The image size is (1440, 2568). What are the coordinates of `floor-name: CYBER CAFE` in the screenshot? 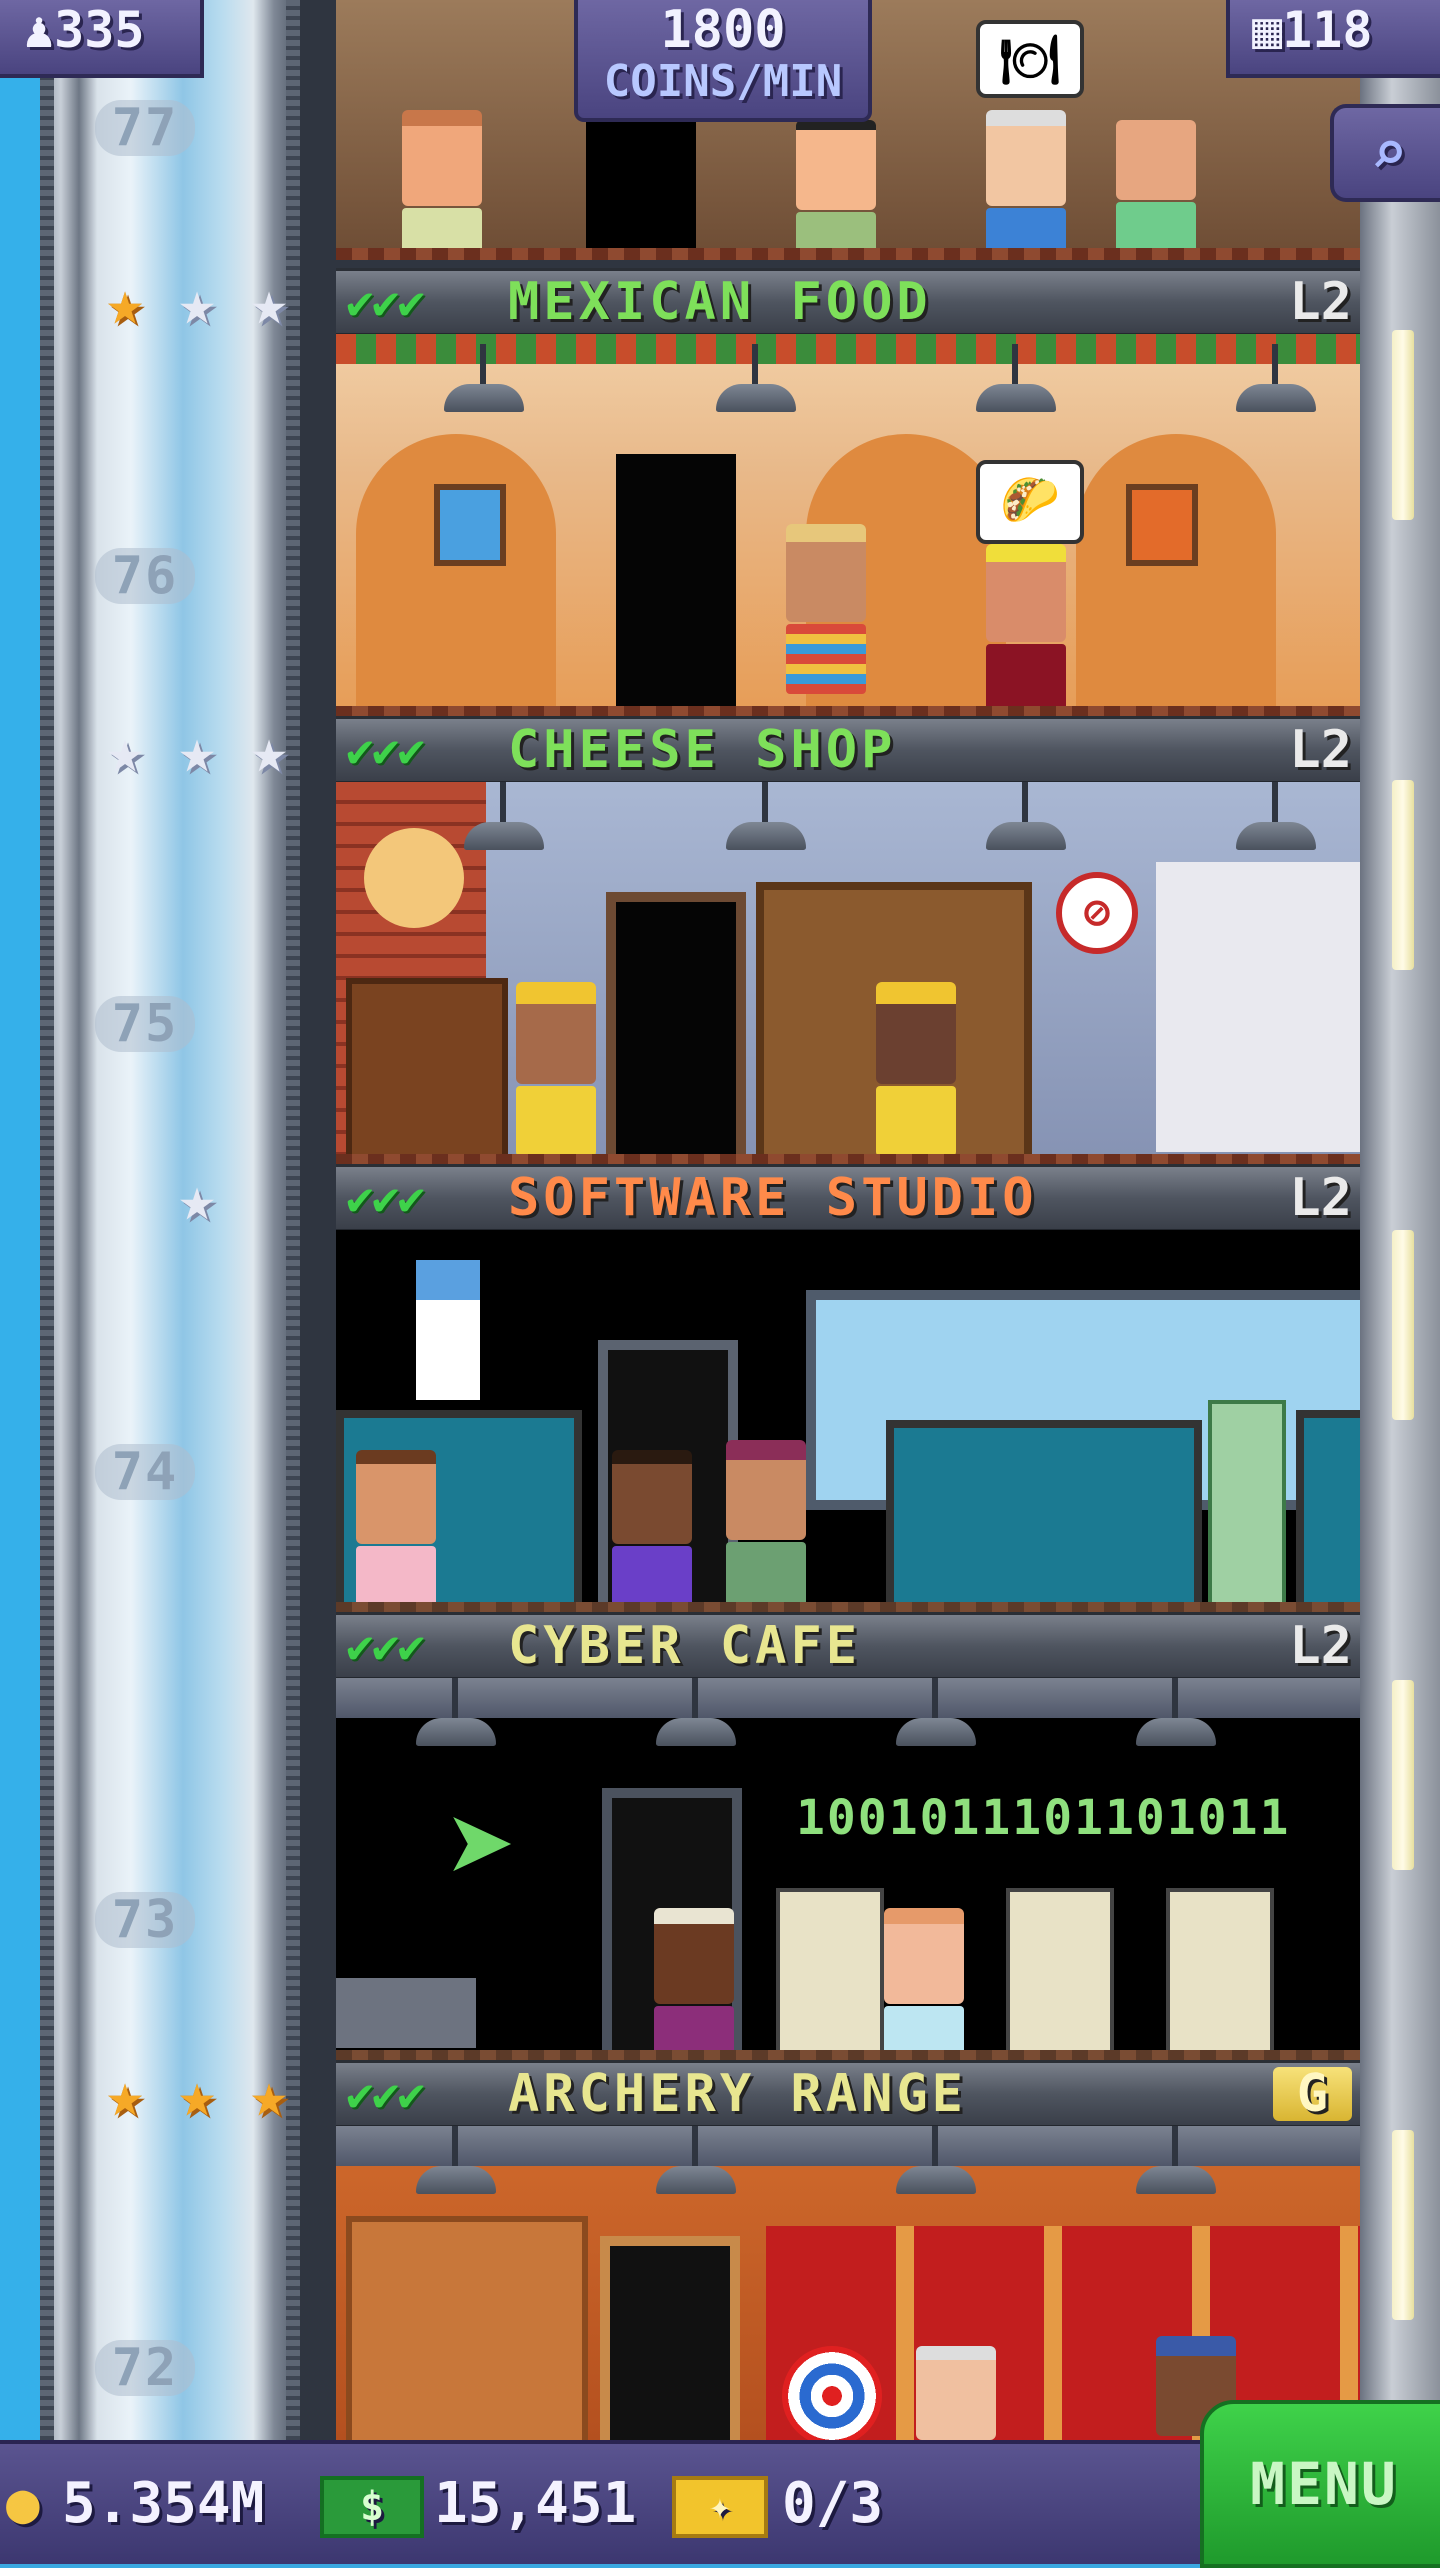 It's located at (685, 1646).